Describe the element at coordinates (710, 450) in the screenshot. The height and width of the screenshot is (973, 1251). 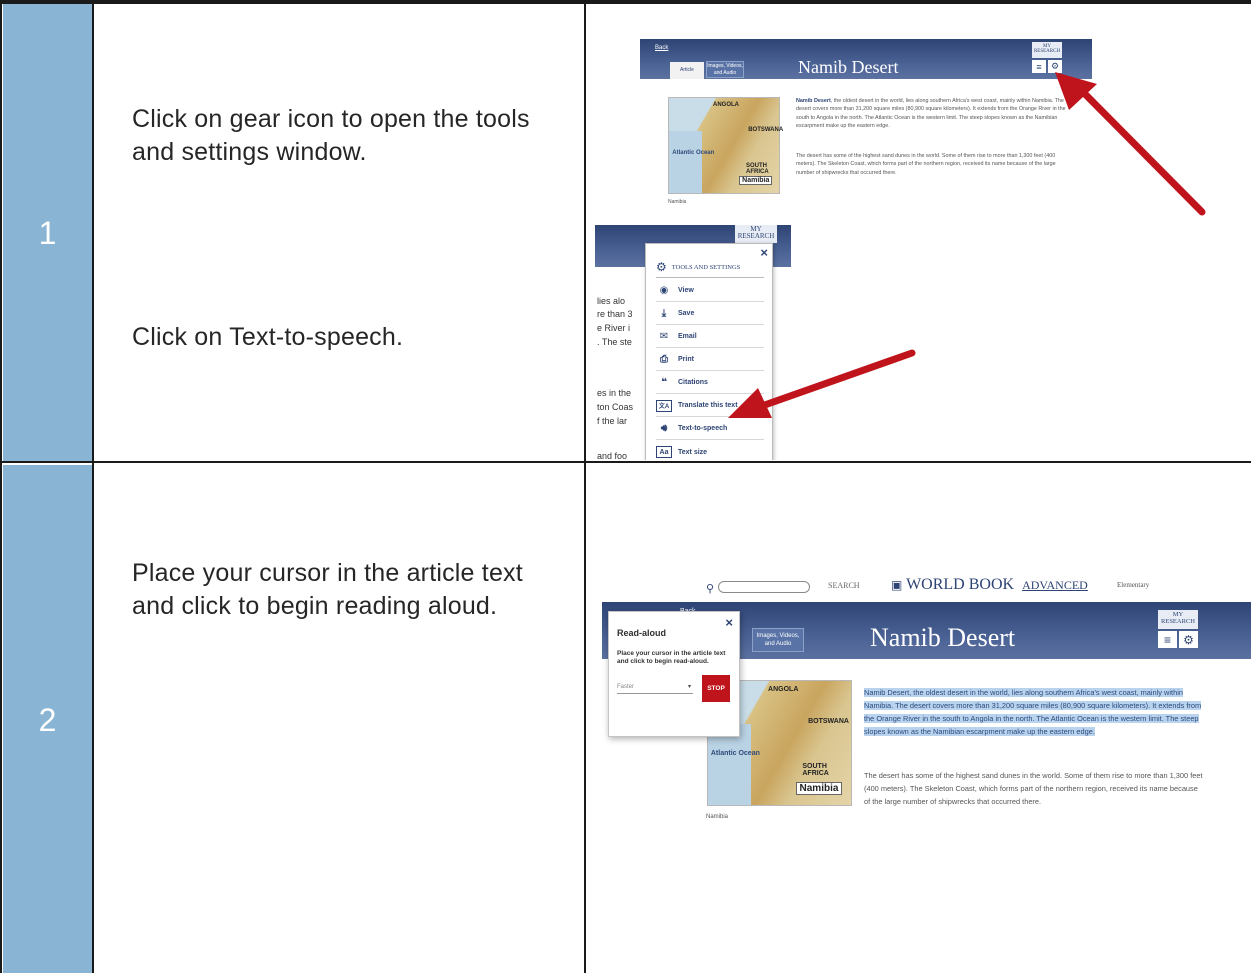
I see `menu-item-text-size: Aa Text size` at that location.